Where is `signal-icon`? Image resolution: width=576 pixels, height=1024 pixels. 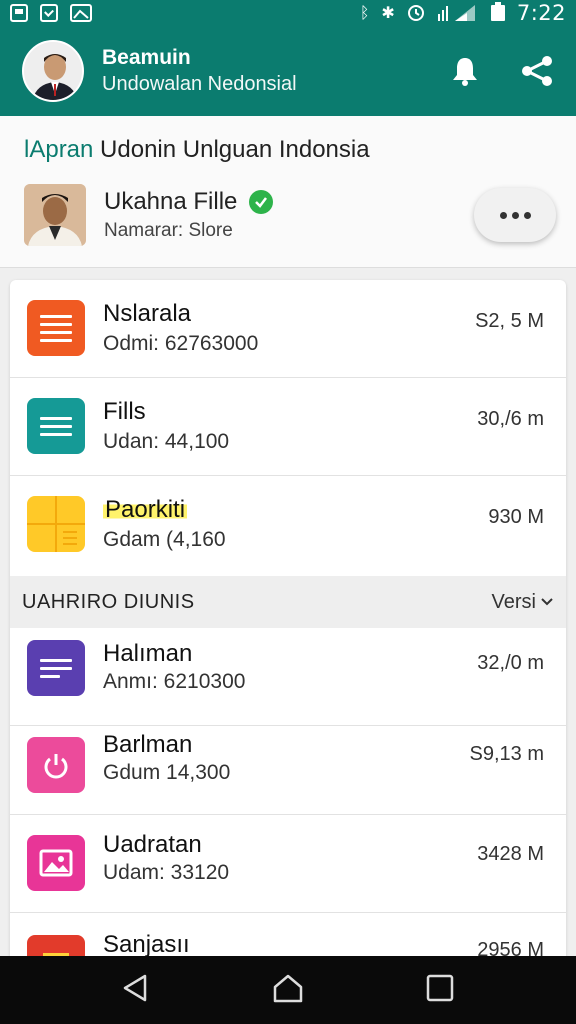 signal-icon is located at coordinates (456, 13).